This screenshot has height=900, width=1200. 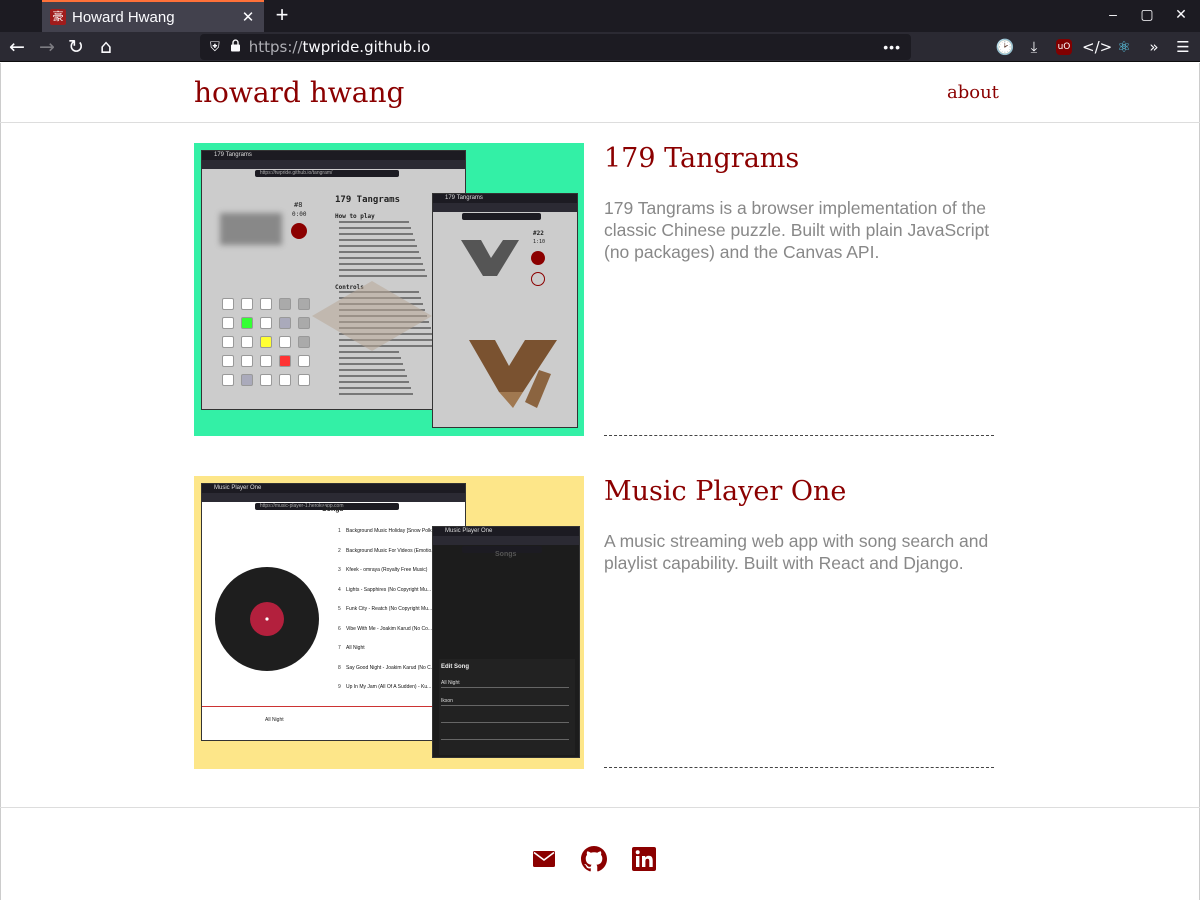 What do you see at coordinates (251, 229) in the screenshot?
I see `thumb-blurred-preview` at bounding box center [251, 229].